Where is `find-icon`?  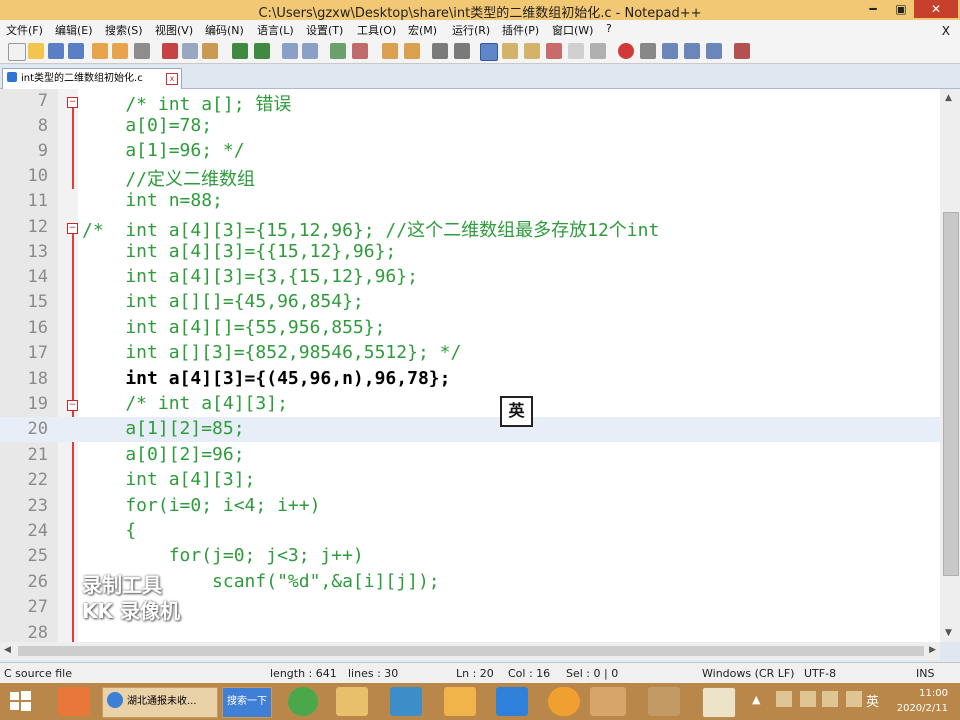
find-icon is located at coordinates (290, 51).